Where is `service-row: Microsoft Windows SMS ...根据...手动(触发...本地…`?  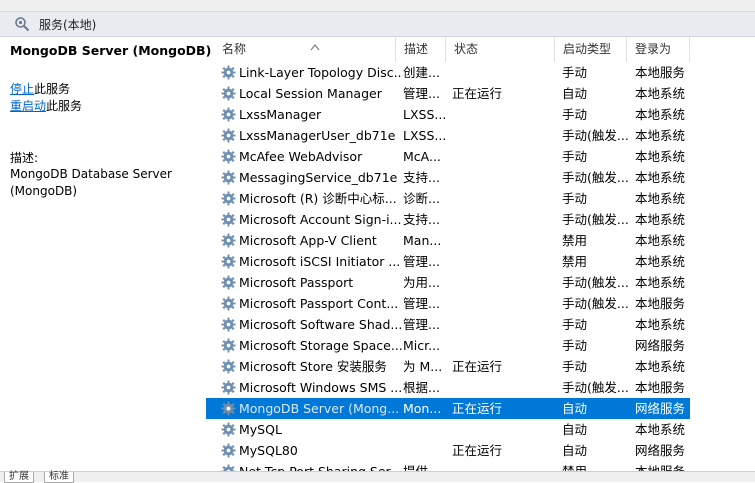 service-row: Microsoft Windows SMS ...根据...手动(触发...本地… is located at coordinates (448, 387).